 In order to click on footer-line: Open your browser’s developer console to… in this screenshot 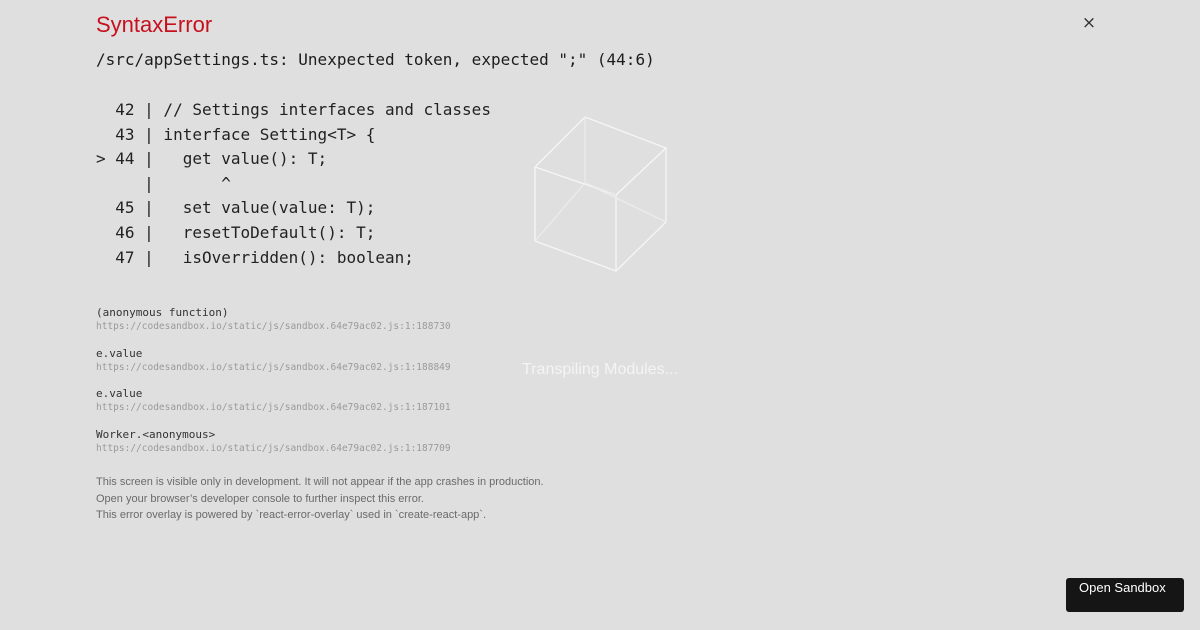, I will do `click(260, 498)`.